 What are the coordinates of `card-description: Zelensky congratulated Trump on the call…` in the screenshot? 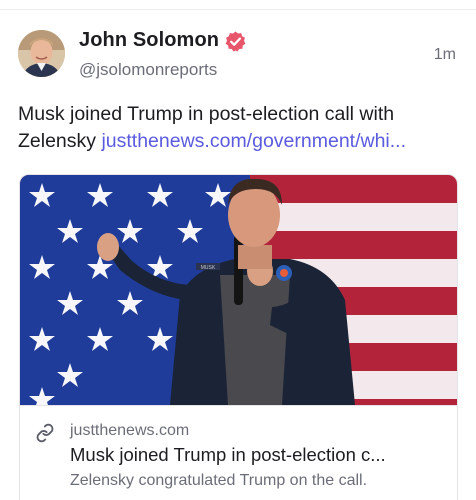 It's located at (219, 480).